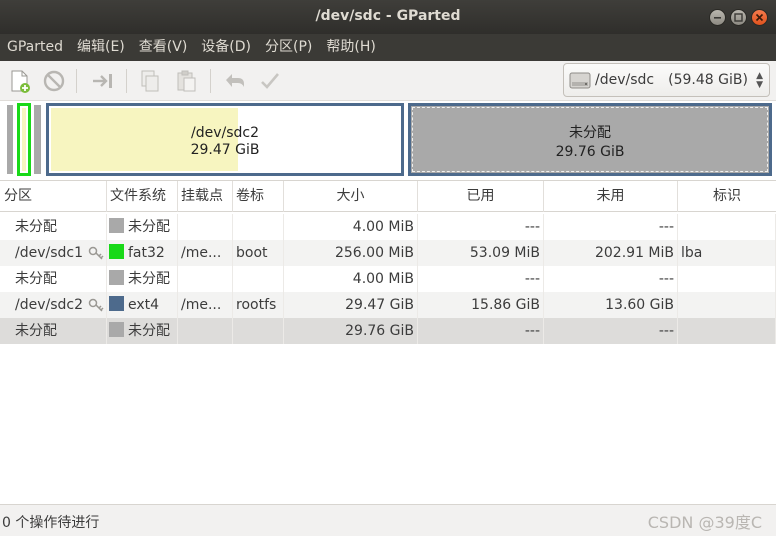 The image size is (776, 536). I want to click on menu-partition: 分区(P), so click(288, 47).